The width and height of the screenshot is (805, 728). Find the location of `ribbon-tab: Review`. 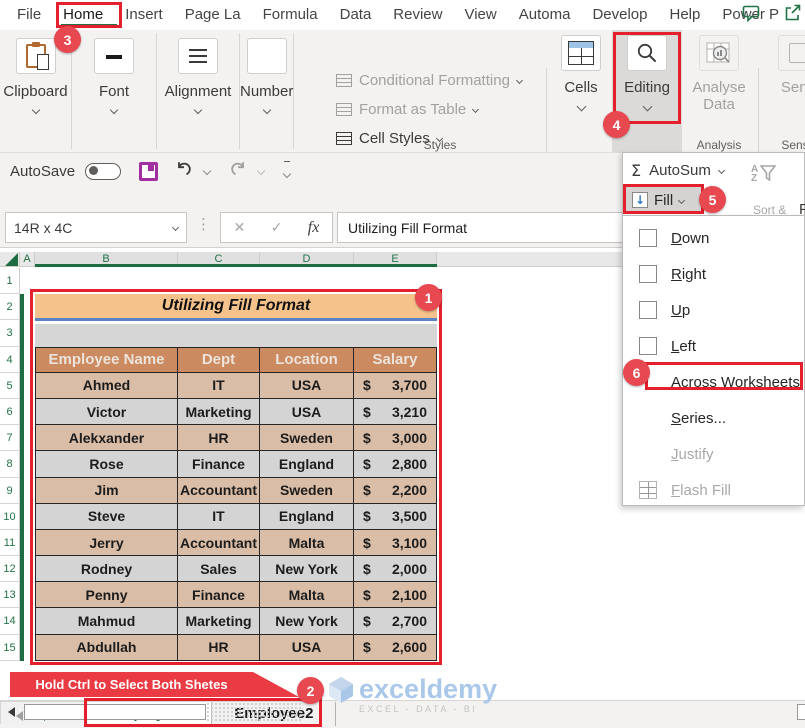

ribbon-tab: Review is located at coordinates (417, 15).